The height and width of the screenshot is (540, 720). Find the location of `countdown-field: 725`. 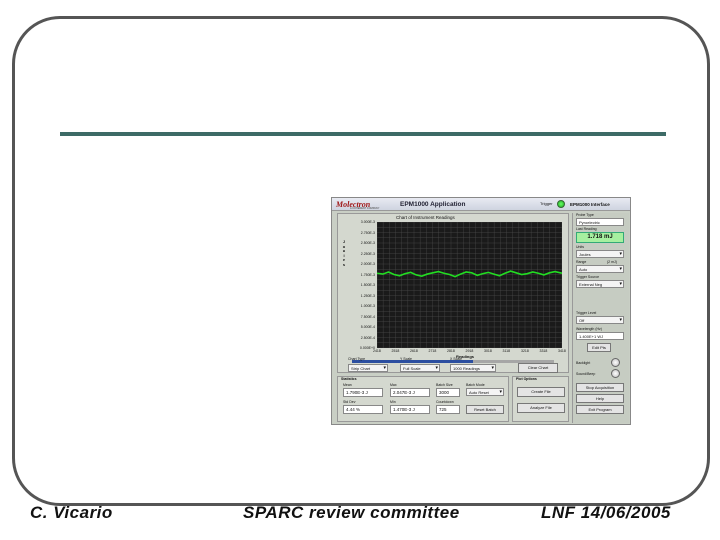

countdown-field: 725 is located at coordinates (448, 409).